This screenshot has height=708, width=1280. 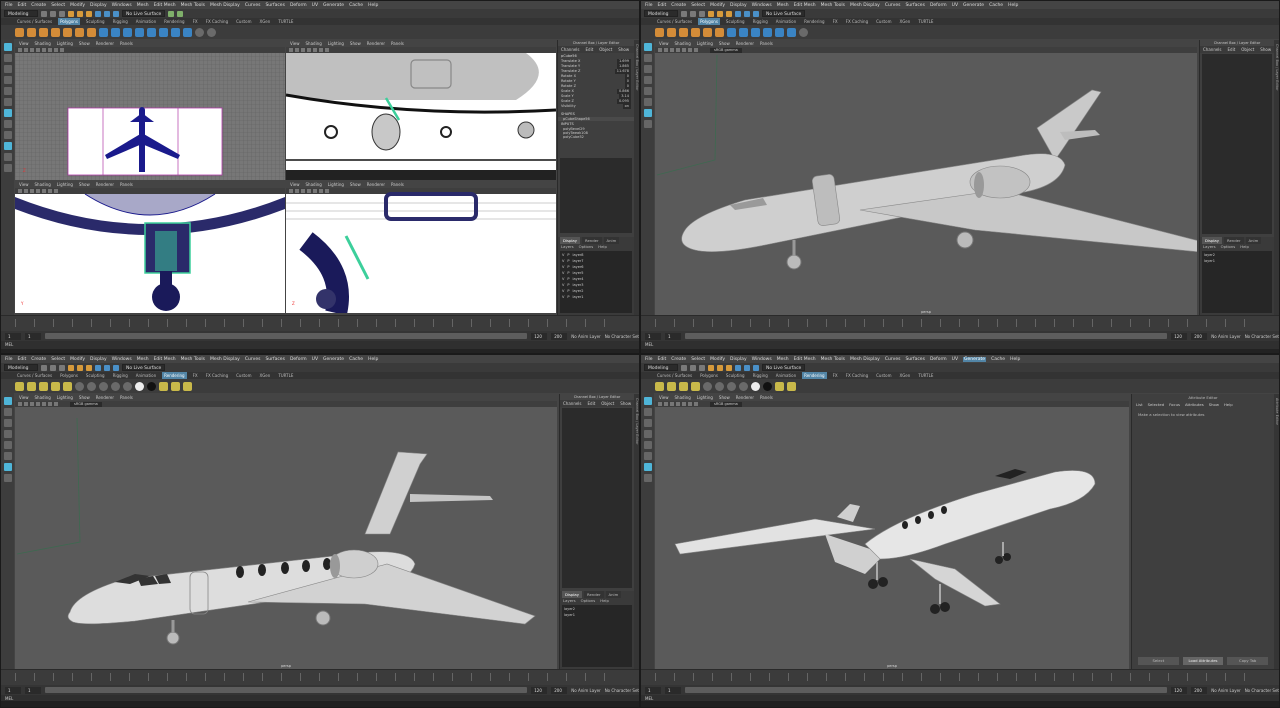 I want to click on range-end-field: 200, so click(x=559, y=690).